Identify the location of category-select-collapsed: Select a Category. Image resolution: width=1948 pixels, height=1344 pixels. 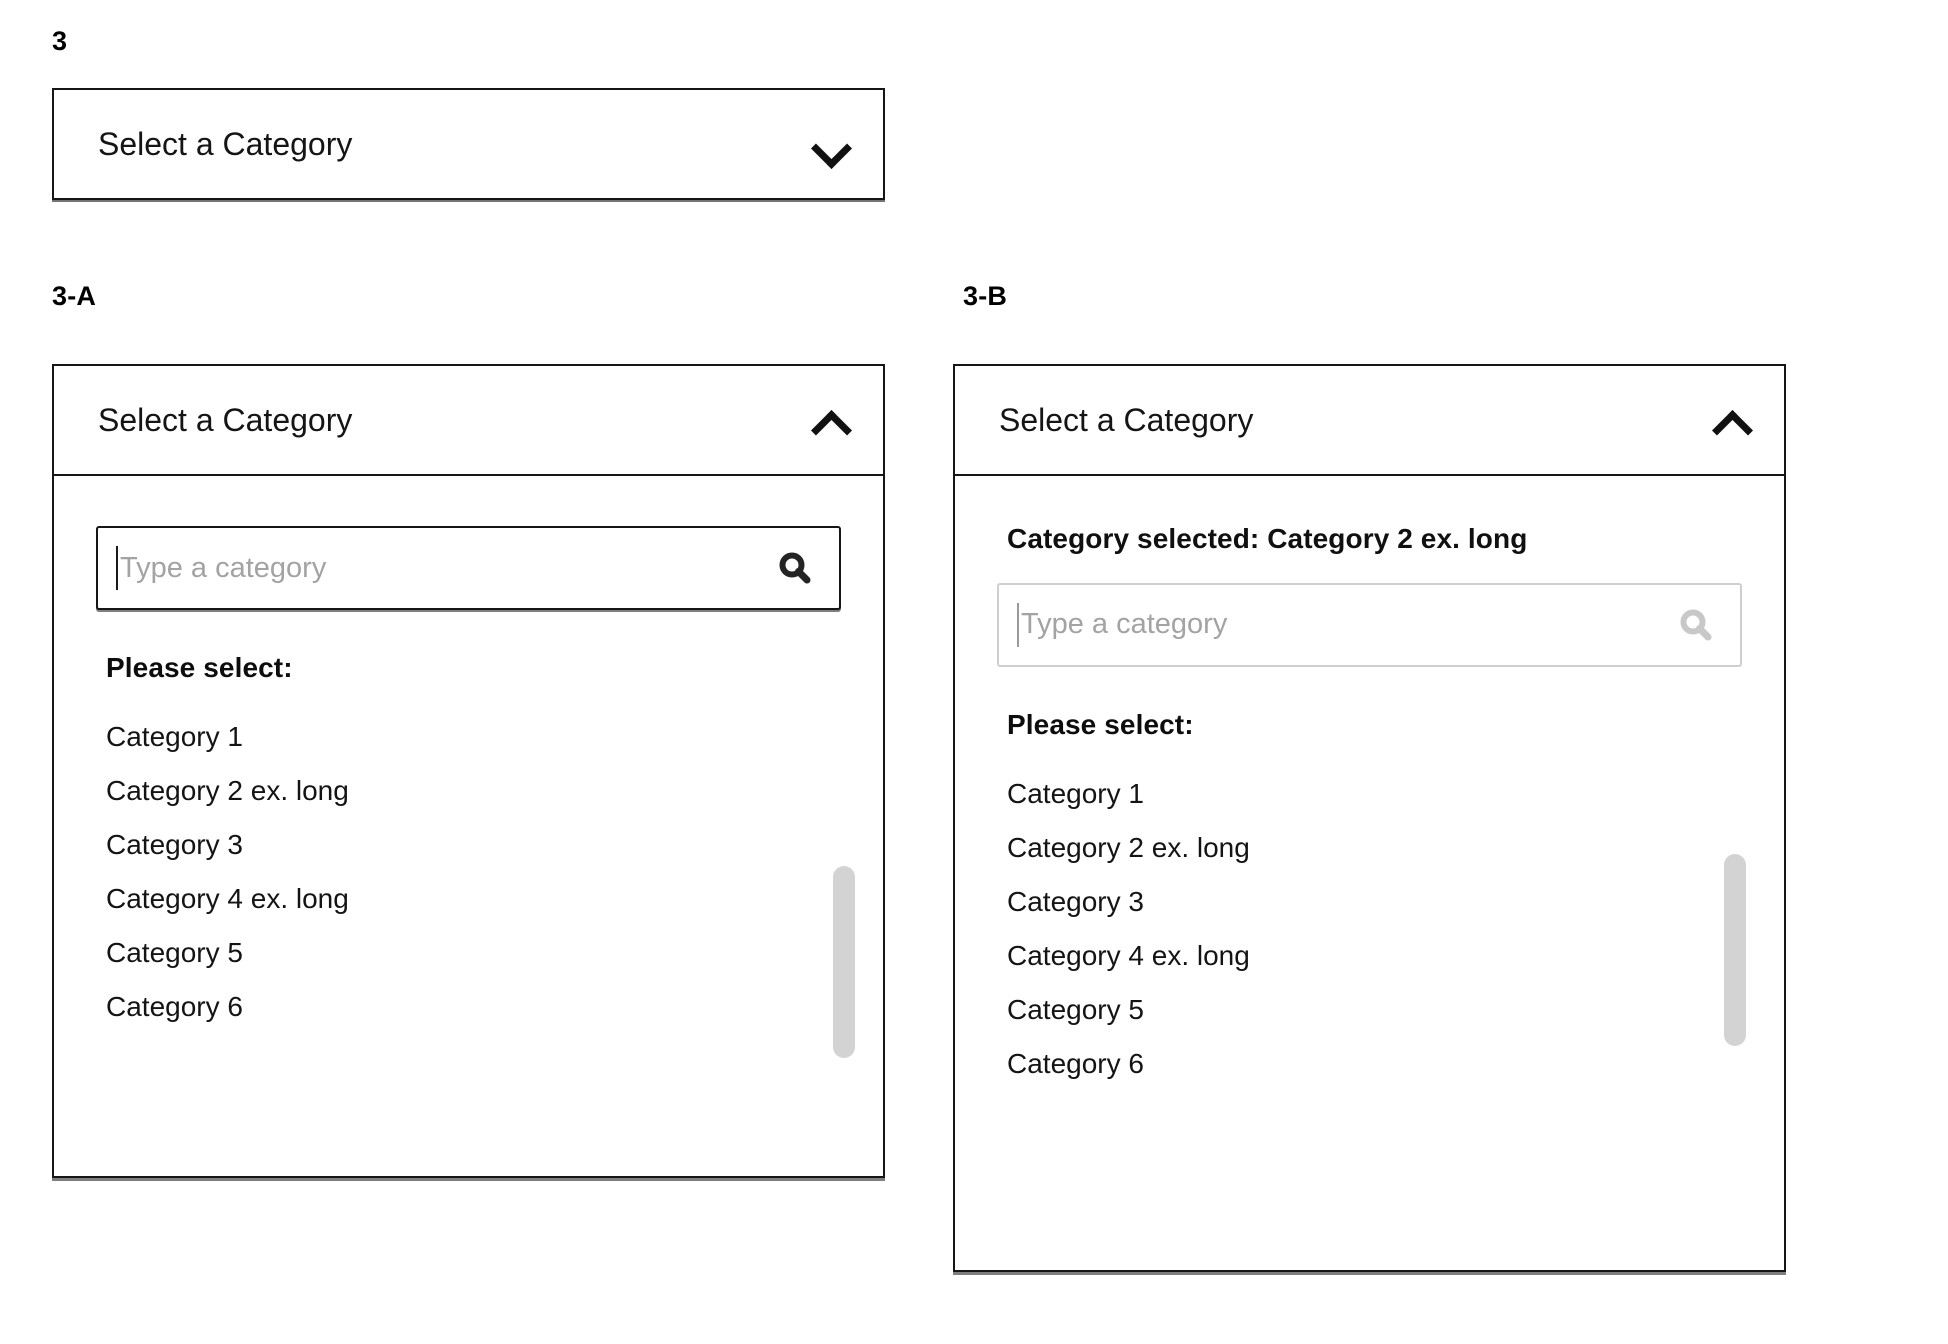
(468, 144).